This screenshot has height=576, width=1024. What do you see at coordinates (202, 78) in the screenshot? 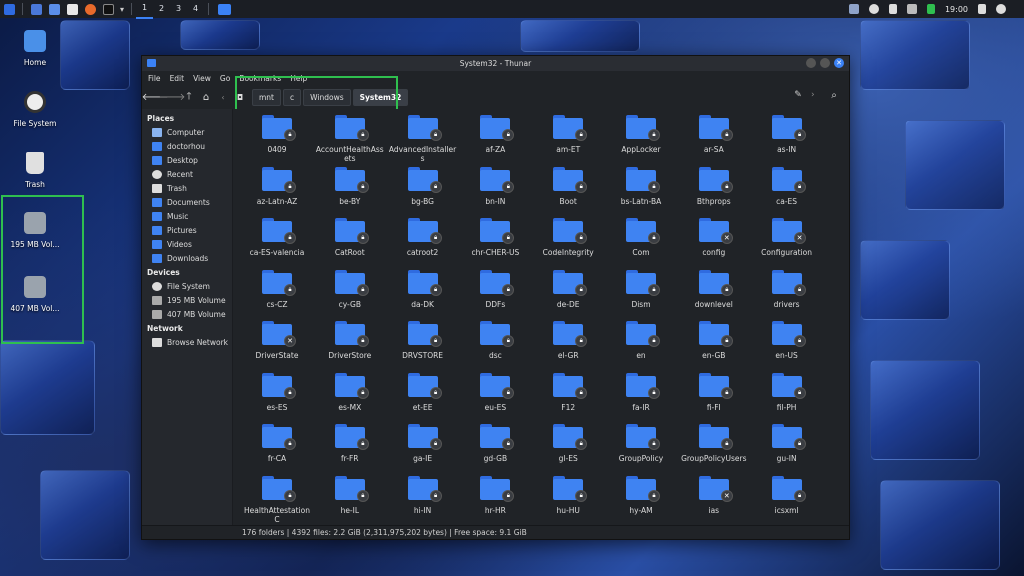
I see `menu-view: View` at bounding box center [202, 78].